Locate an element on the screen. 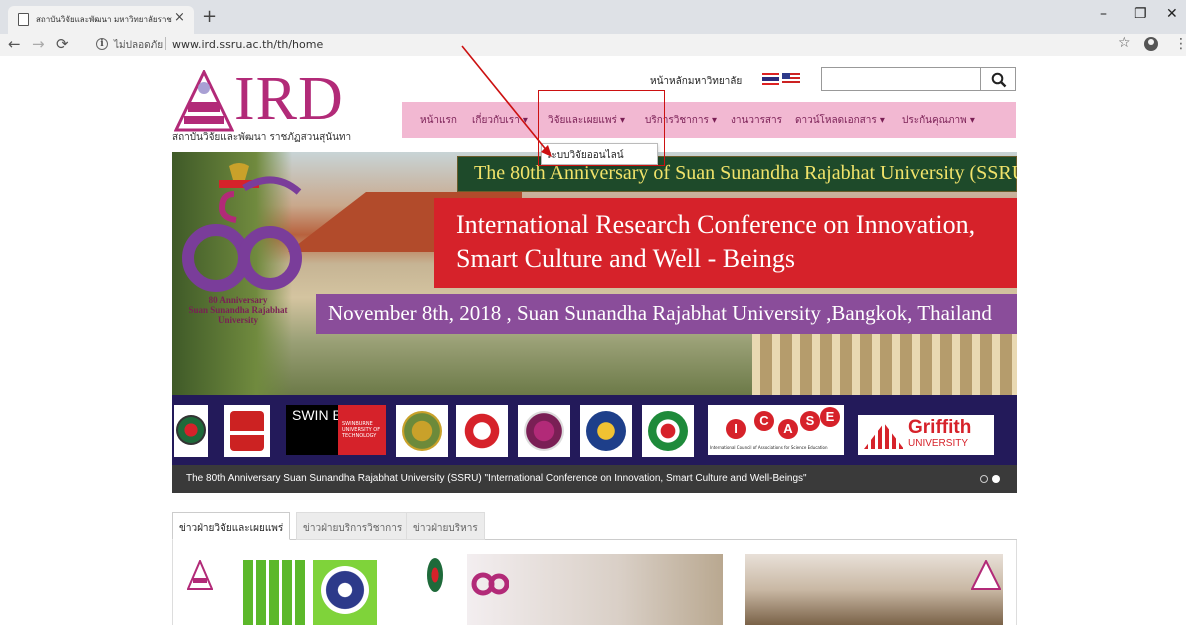 The image size is (1186, 625). news-small-logo is located at coordinates (435, 575).